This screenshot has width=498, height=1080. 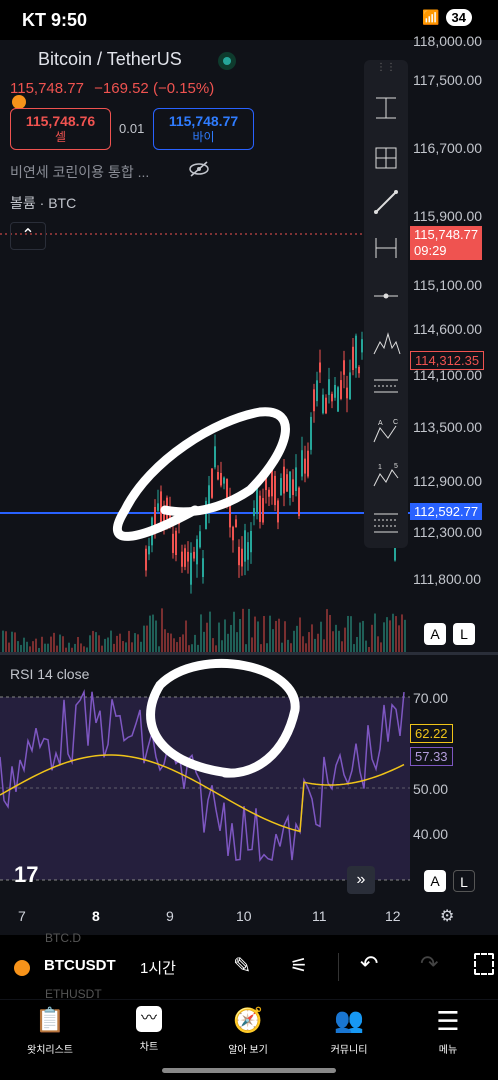 What do you see at coordinates (430, 250) in the screenshot?
I see `candle-countdown: 09:29` at bounding box center [430, 250].